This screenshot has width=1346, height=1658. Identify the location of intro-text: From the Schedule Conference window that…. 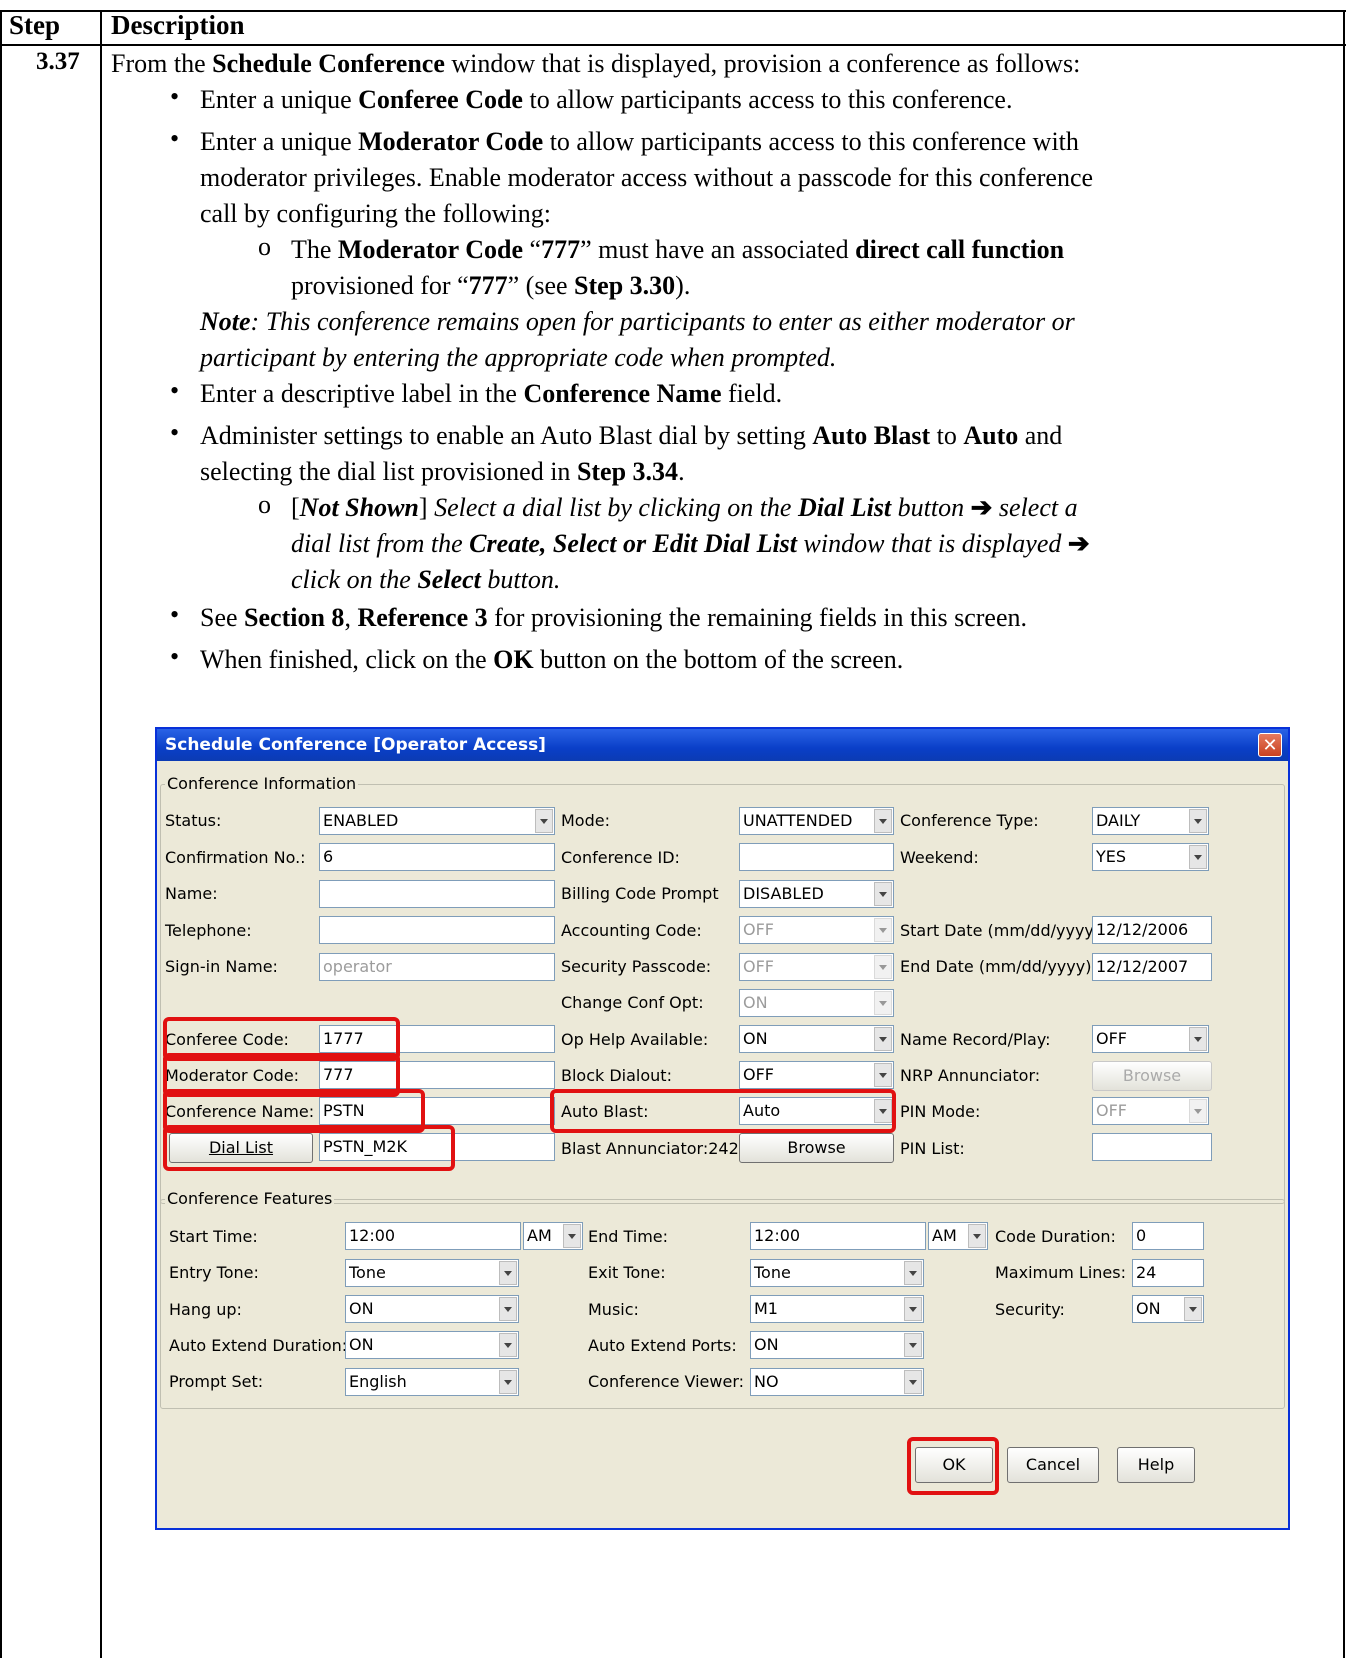
(596, 63).